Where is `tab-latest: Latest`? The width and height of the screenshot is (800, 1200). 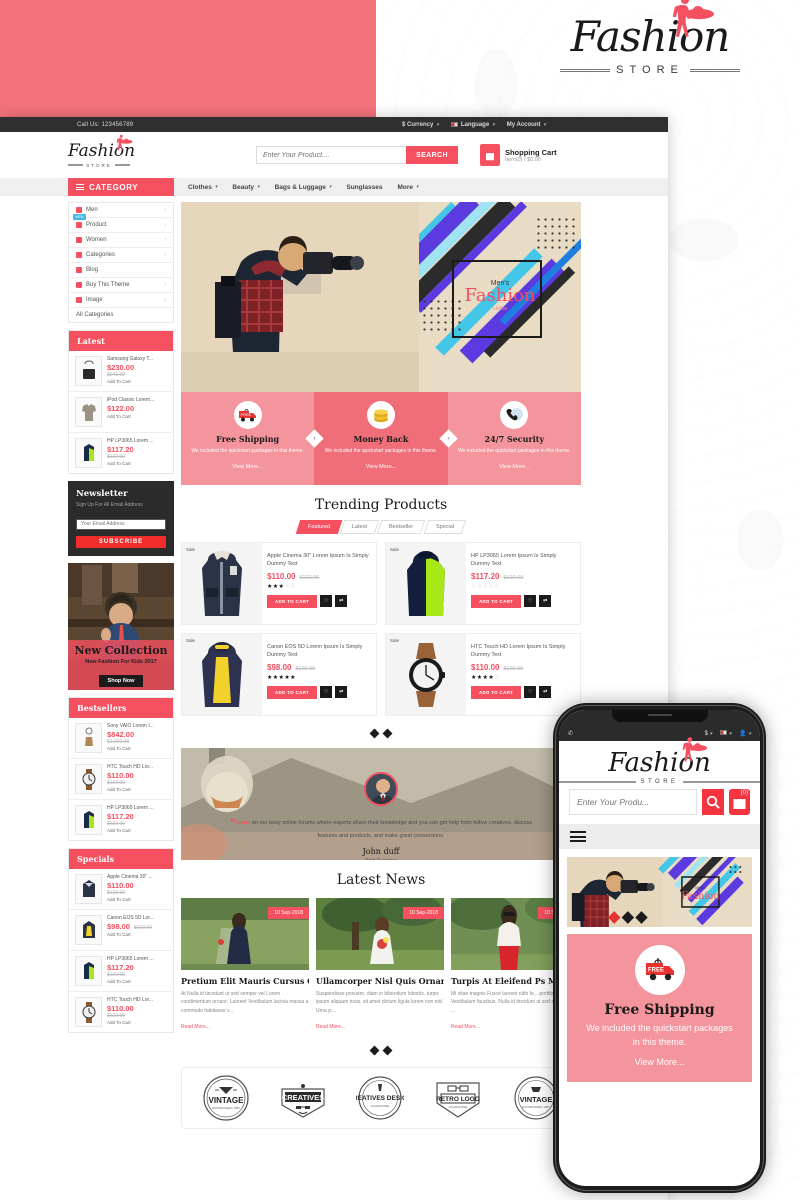 tab-latest: Latest is located at coordinates (360, 527).